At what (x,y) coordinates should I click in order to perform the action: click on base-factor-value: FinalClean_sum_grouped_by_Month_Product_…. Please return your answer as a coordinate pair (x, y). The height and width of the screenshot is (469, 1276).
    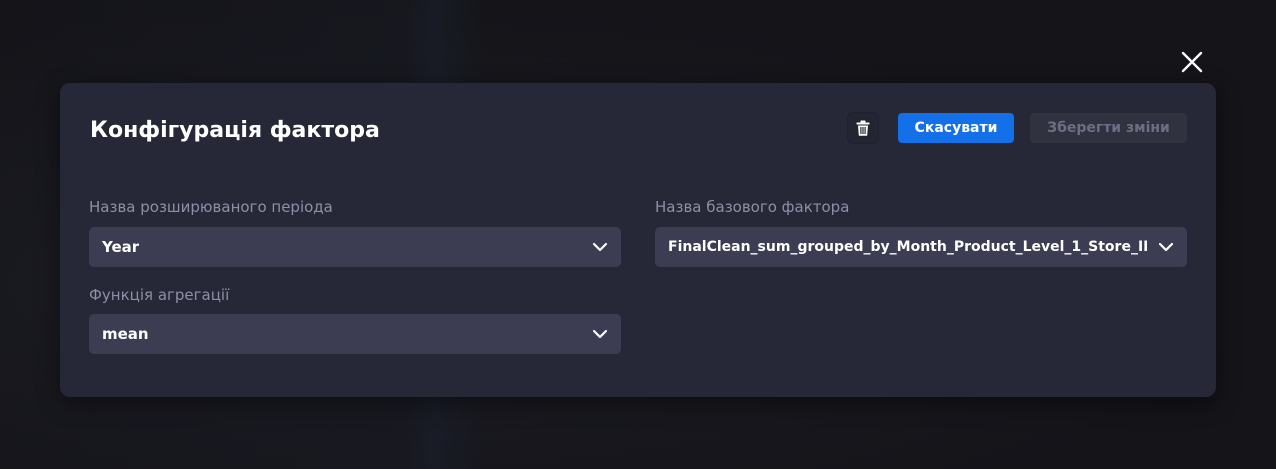
    Looking at the image, I should click on (907, 247).